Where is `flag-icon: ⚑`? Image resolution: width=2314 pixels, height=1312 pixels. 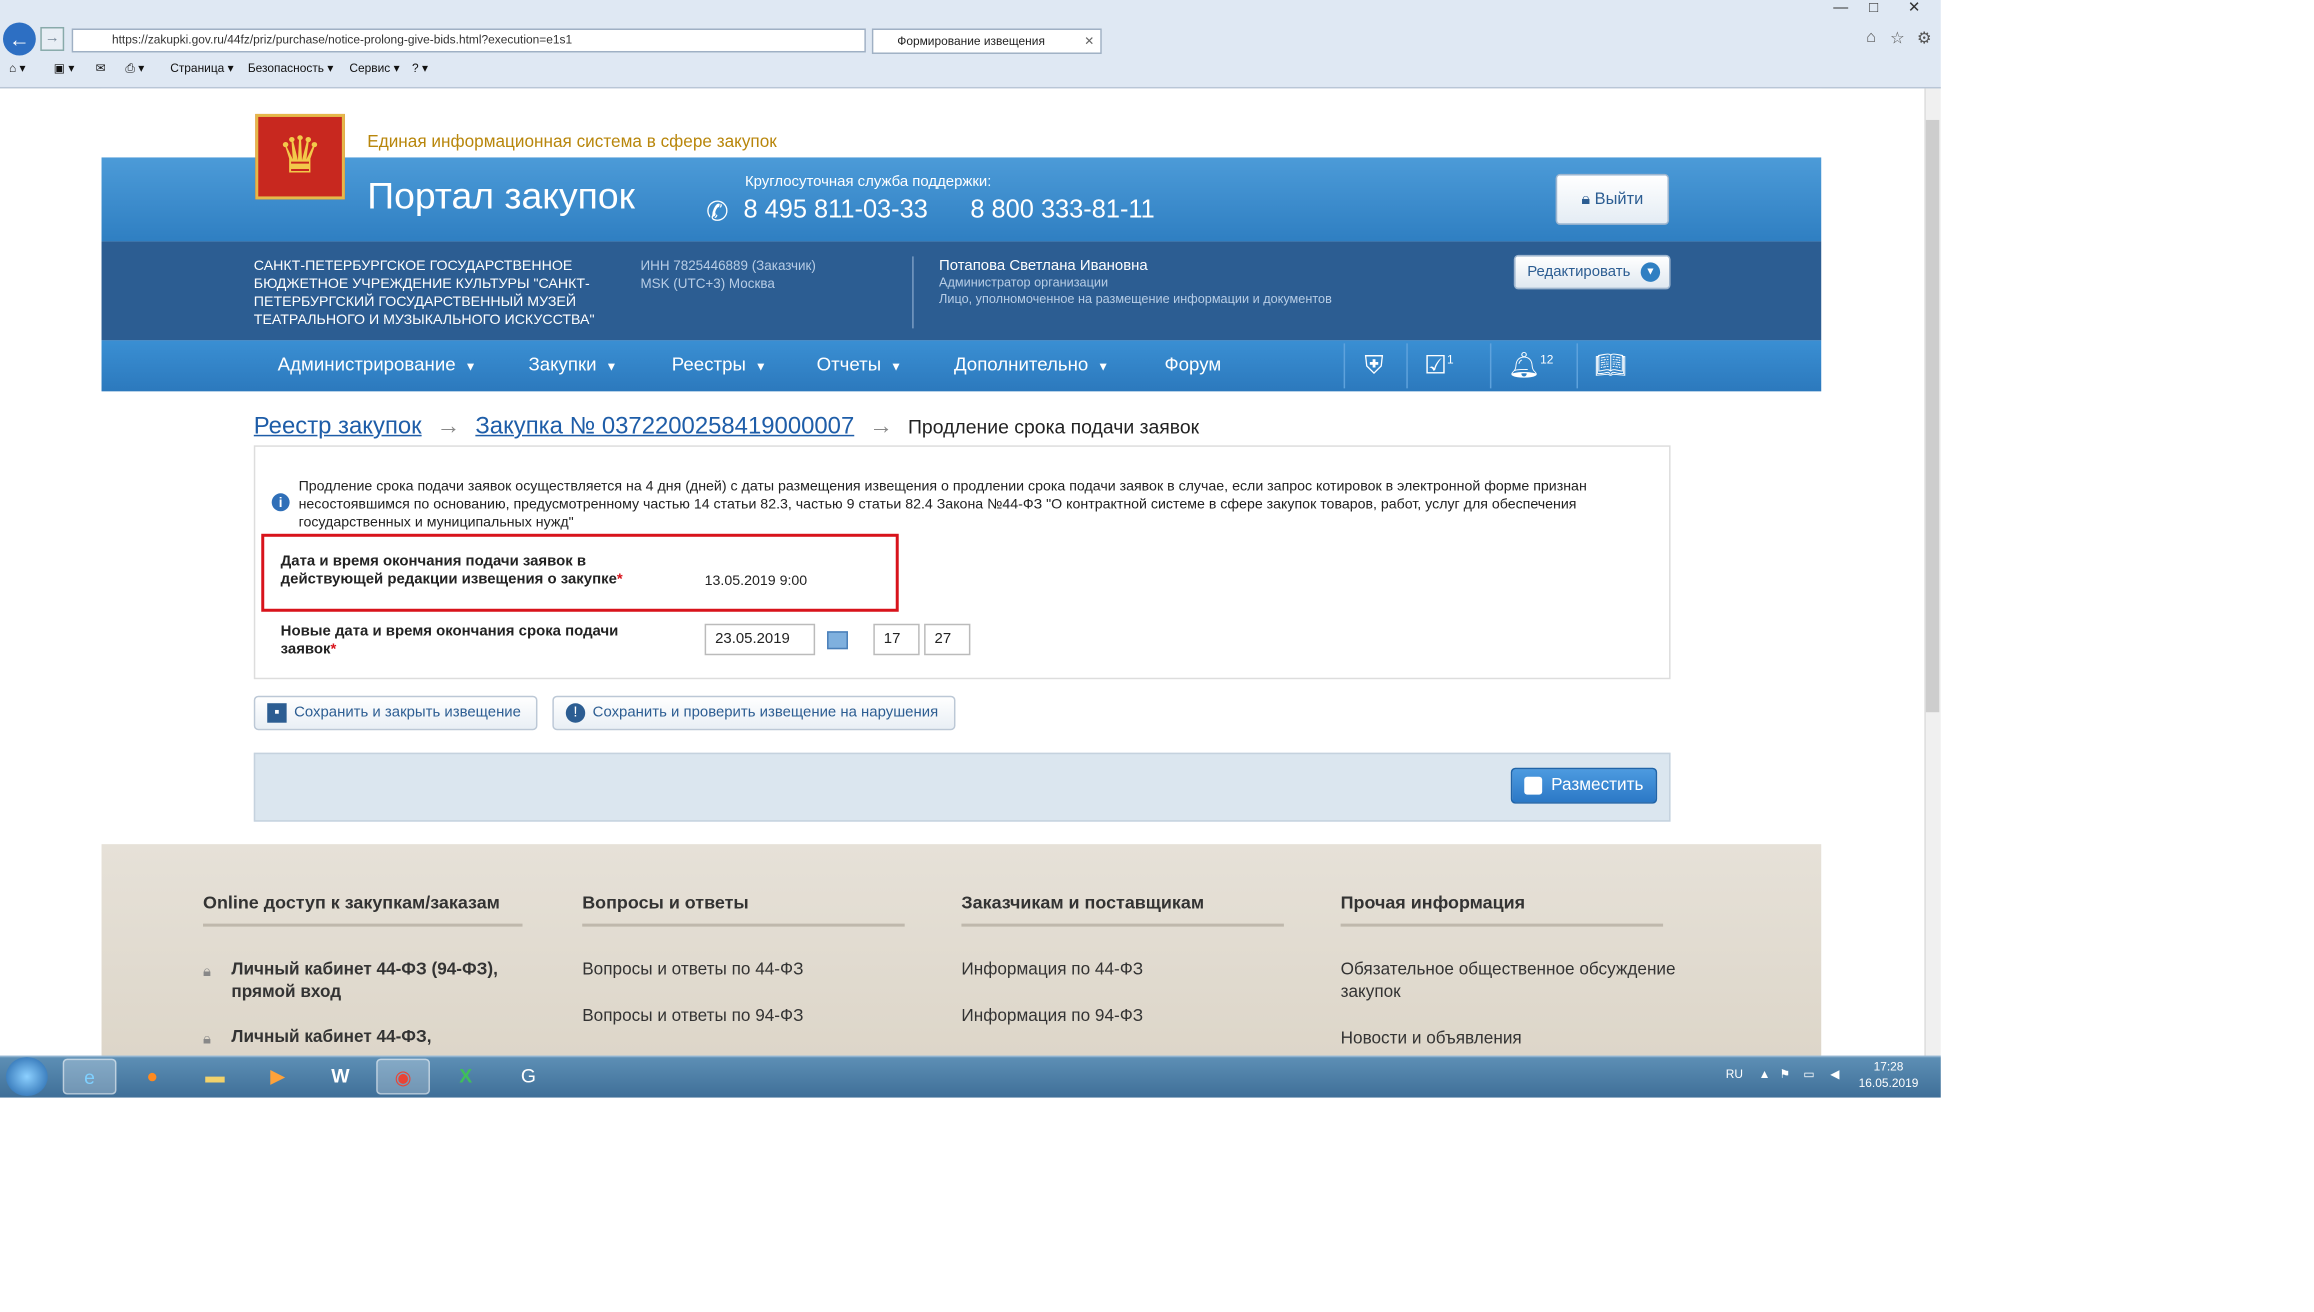 flag-icon: ⚑ is located at coordinates (1785, 1074).